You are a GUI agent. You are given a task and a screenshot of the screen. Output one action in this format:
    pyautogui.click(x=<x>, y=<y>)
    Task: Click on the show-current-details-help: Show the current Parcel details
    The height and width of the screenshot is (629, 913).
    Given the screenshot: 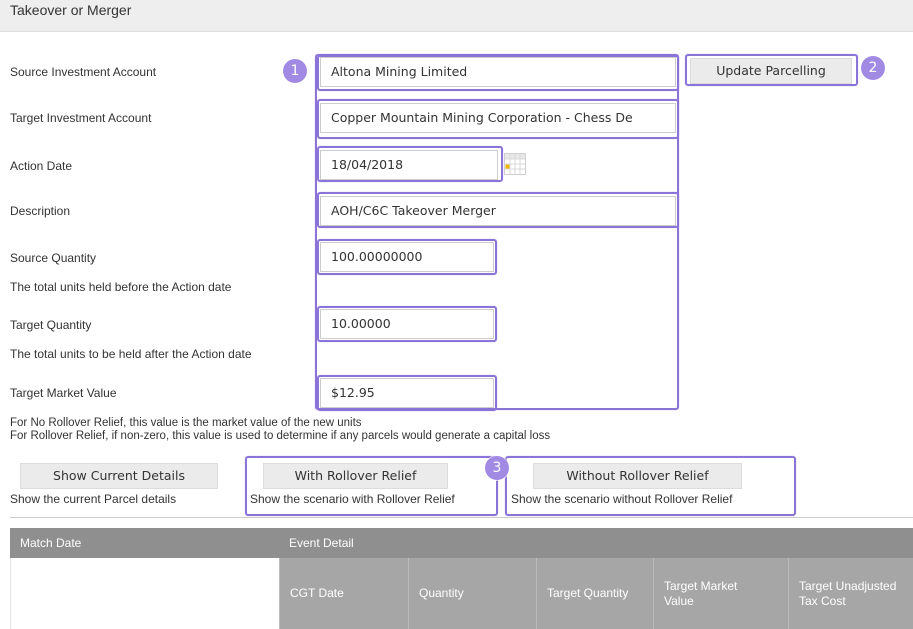 What is the action you would take?
    pyautogui.click(x=93, y=499)
    